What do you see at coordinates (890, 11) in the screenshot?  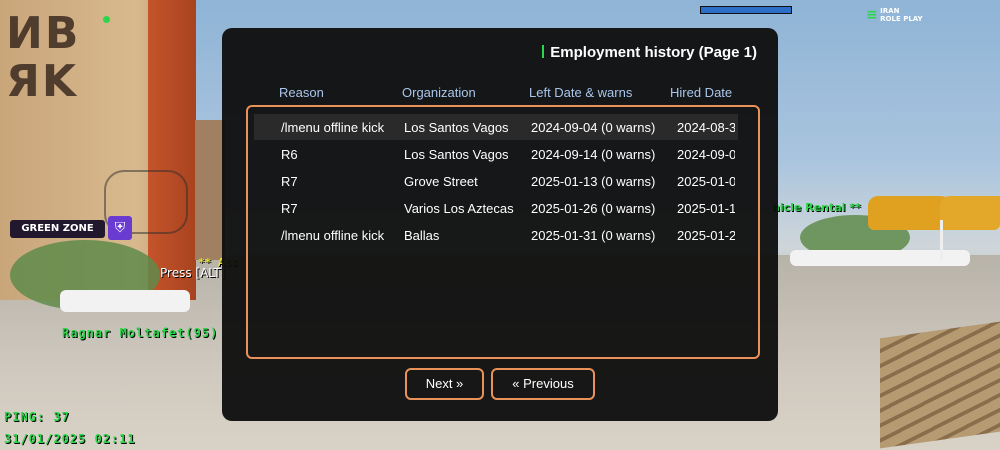 I see `logo-line1: IRAN` at bounding box center [890, 11].